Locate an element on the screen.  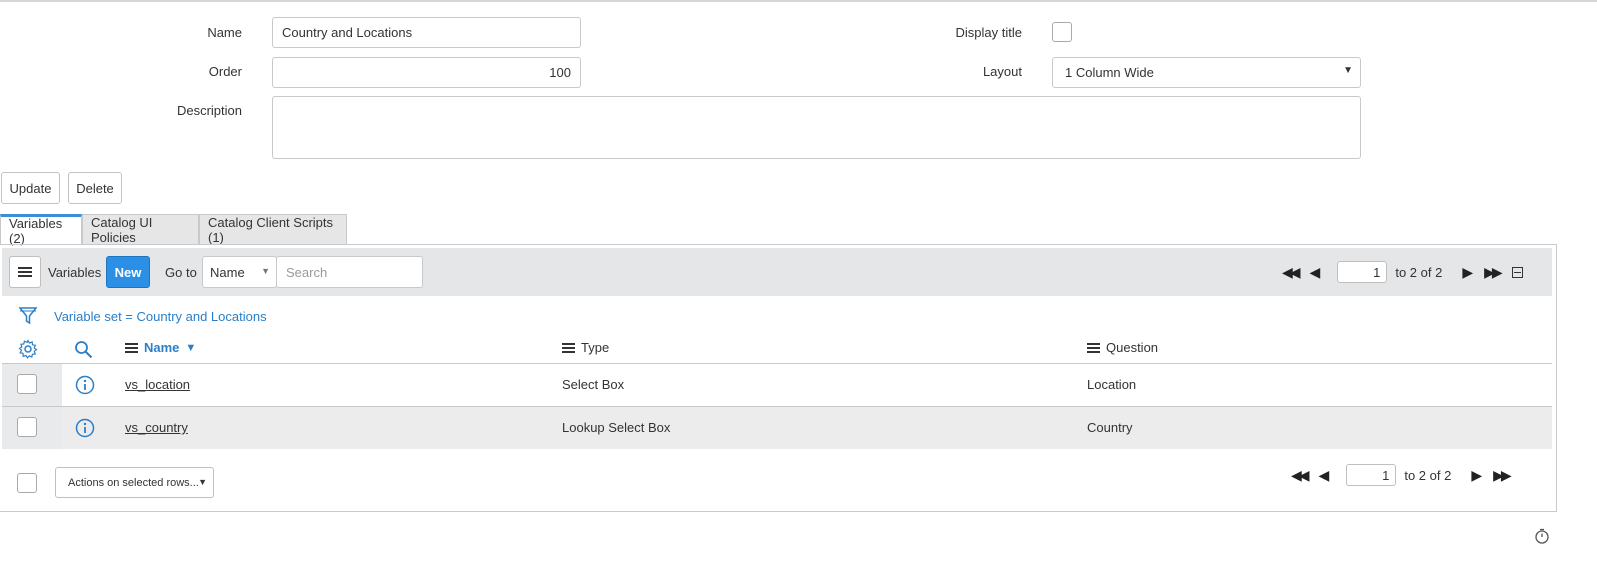
top-border is located at coordinates (798, 1).